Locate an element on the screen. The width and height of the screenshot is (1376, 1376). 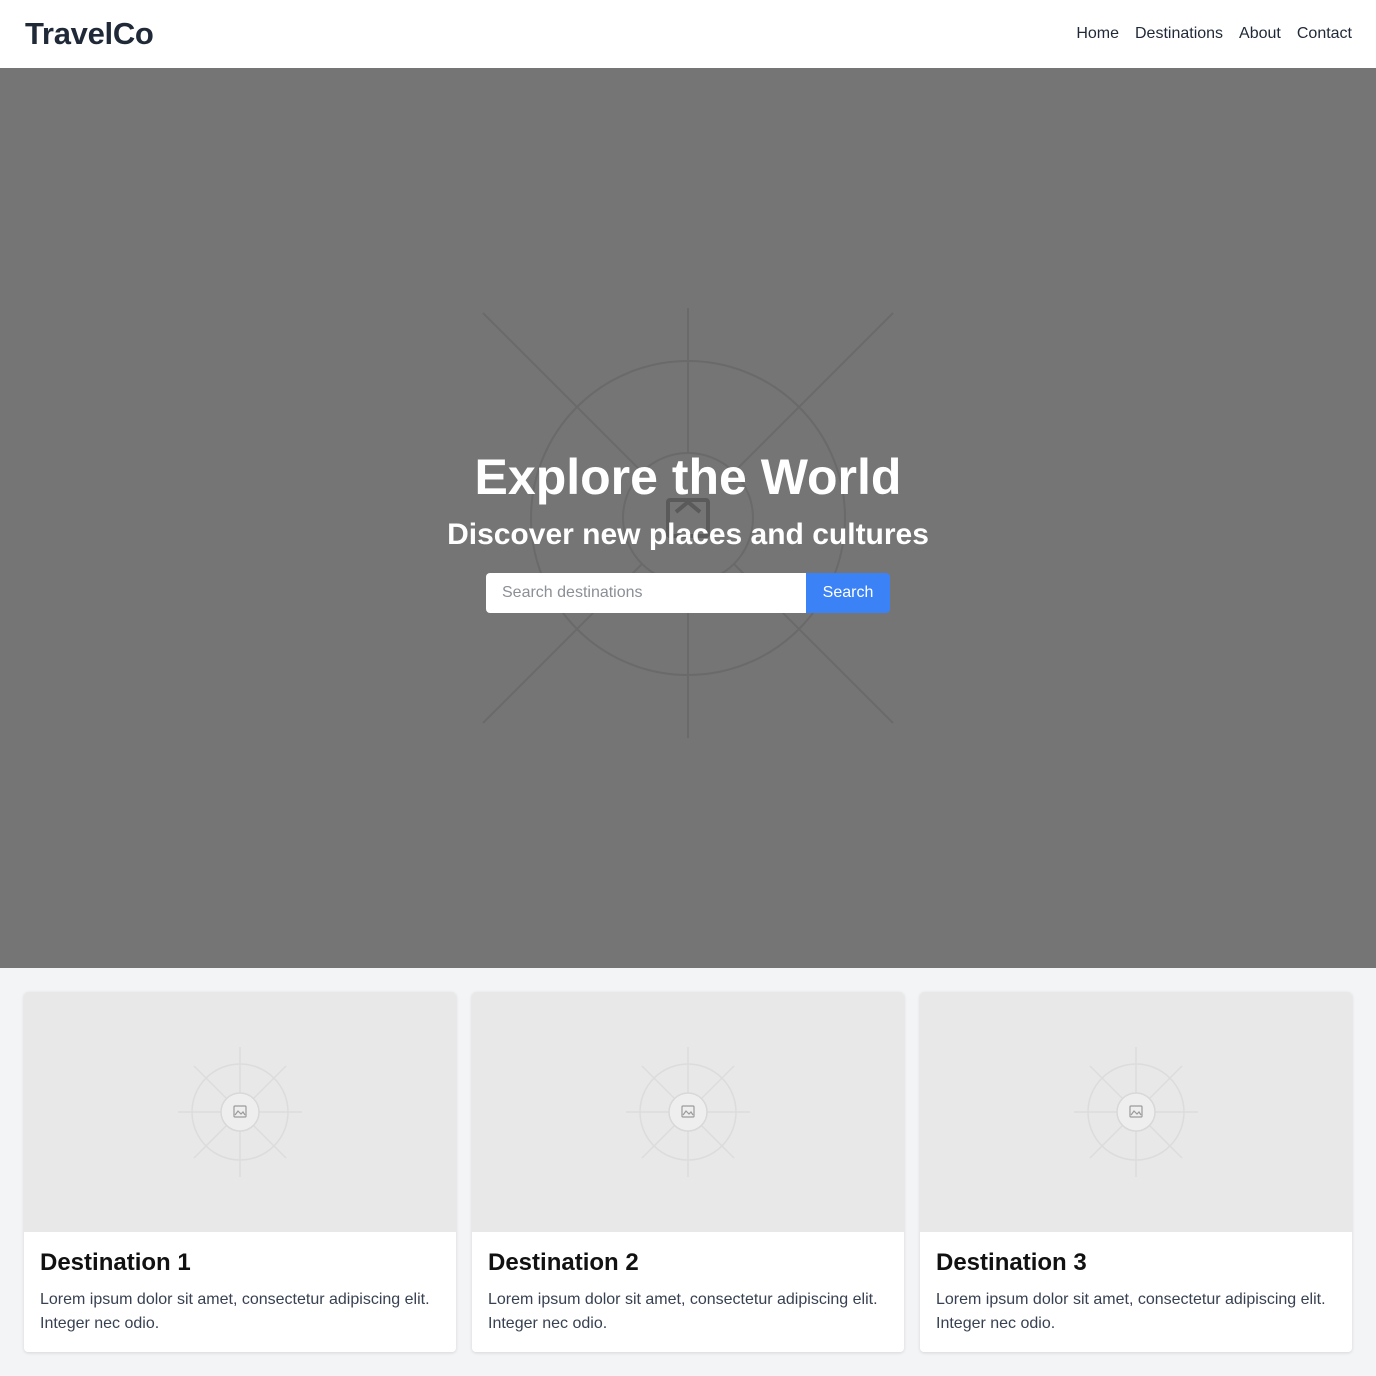
hero-subtitle: Discover new places and cultures is located at coordinates (688, 534).